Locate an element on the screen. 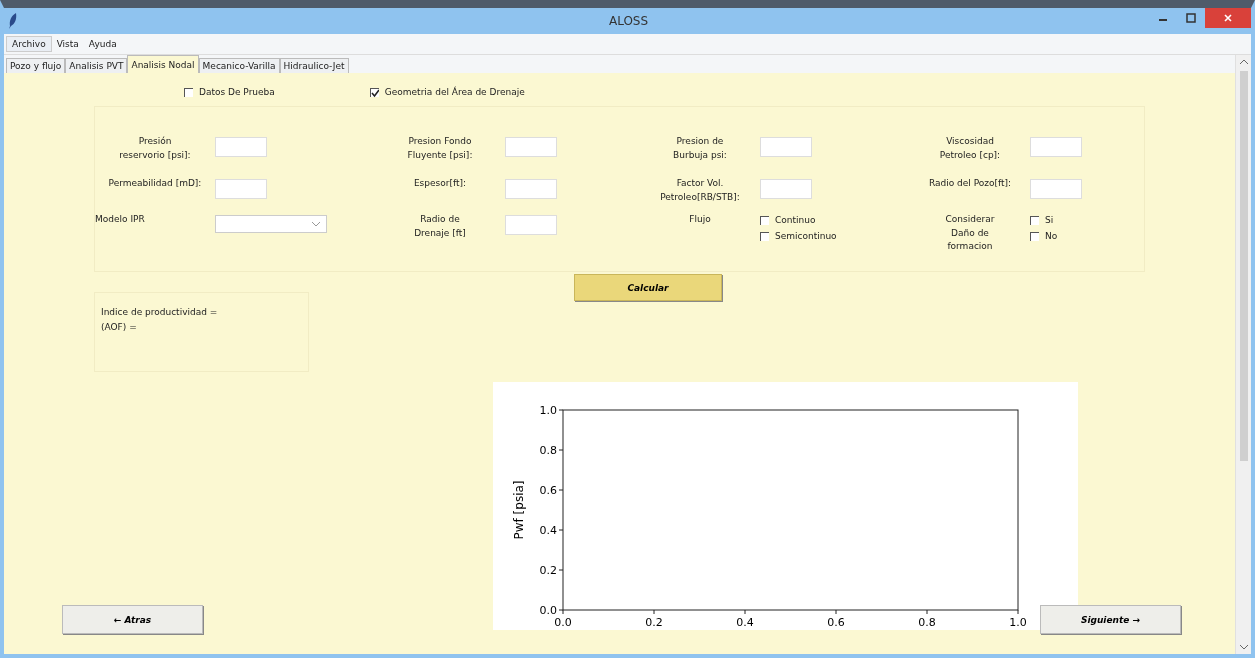 This screenshot has width=1255, height=658. window-title: ALOSS is located at coordinates (628, 21).